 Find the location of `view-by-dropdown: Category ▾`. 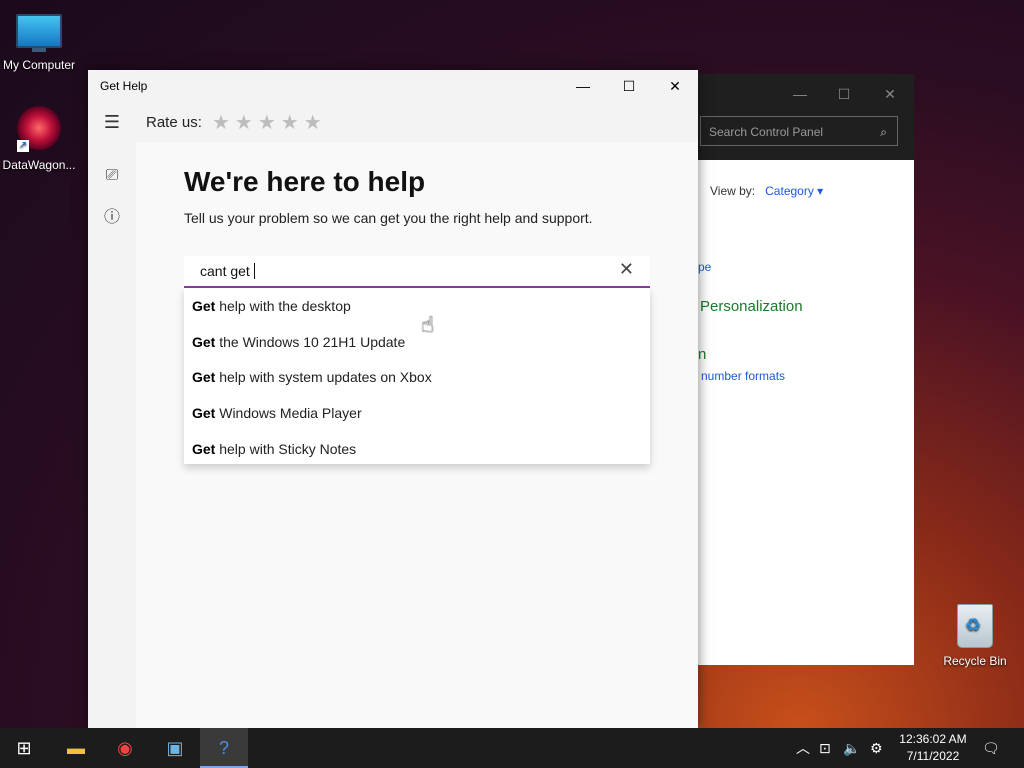

view-by-dropdown: Category ▾ is located at coordinates (794, 191).